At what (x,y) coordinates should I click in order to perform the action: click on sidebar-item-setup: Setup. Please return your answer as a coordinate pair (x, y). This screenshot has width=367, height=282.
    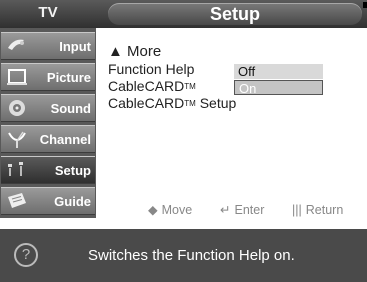
    Looking at the image, I should click on (48, 170).